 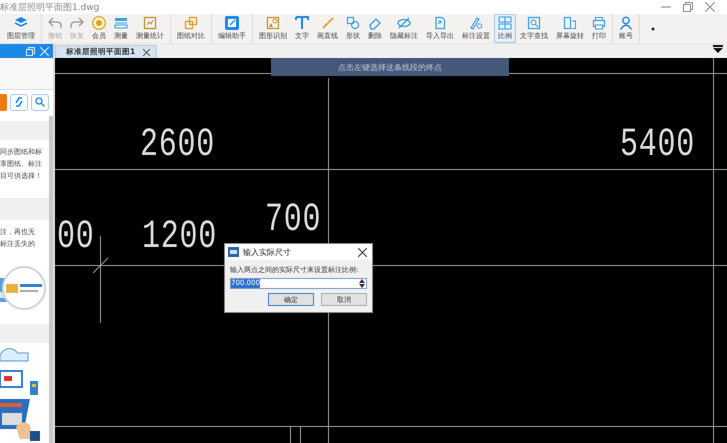 I want to click on undo-icon, so click(x=55, y=23).